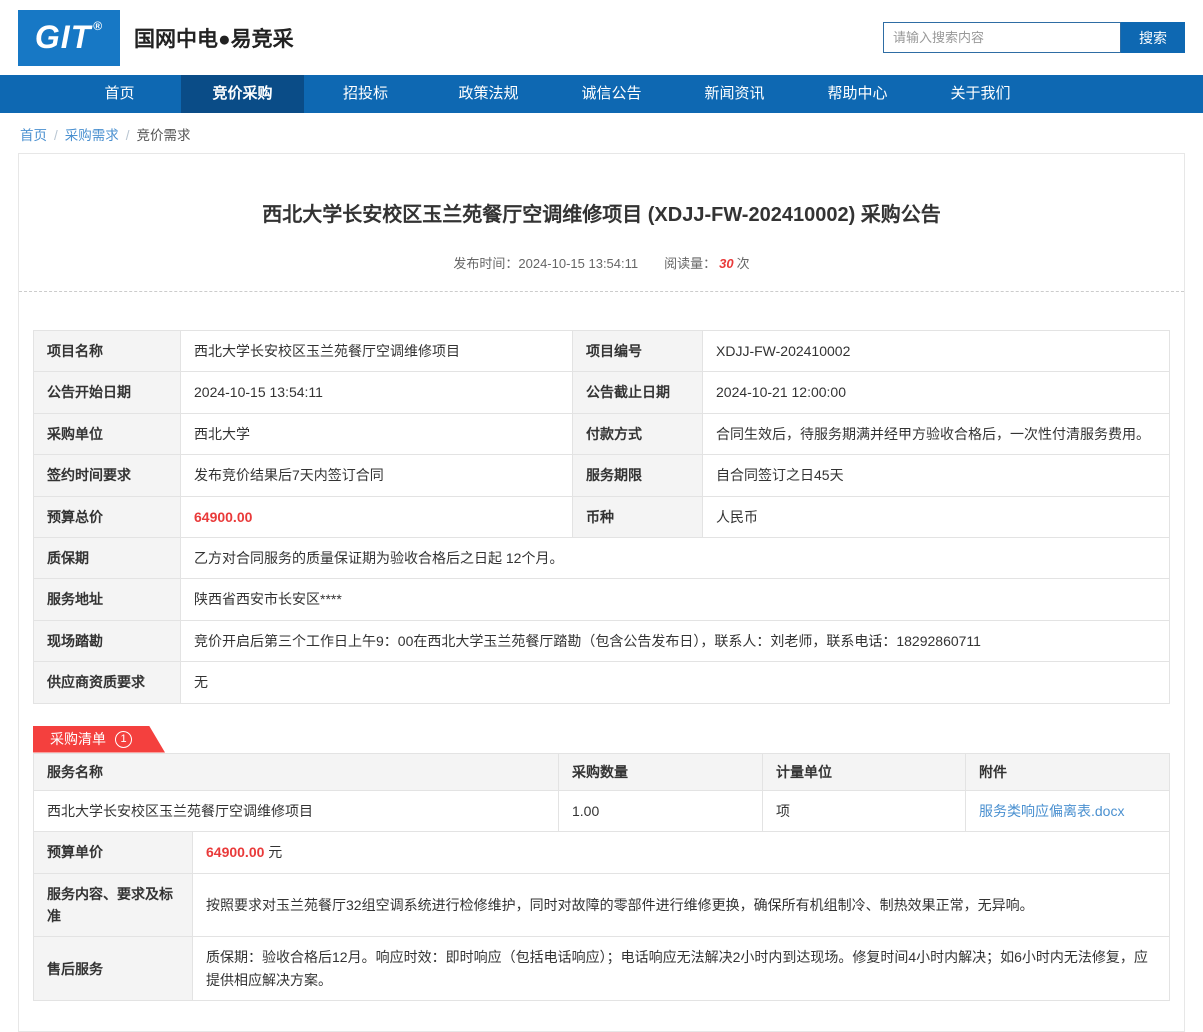 This screenshot has width=1203, height=1032. Describe the element at coordinates (78, 739) in the screenshot. I see `purchase-list-badge-label: 采购清单` at that location.